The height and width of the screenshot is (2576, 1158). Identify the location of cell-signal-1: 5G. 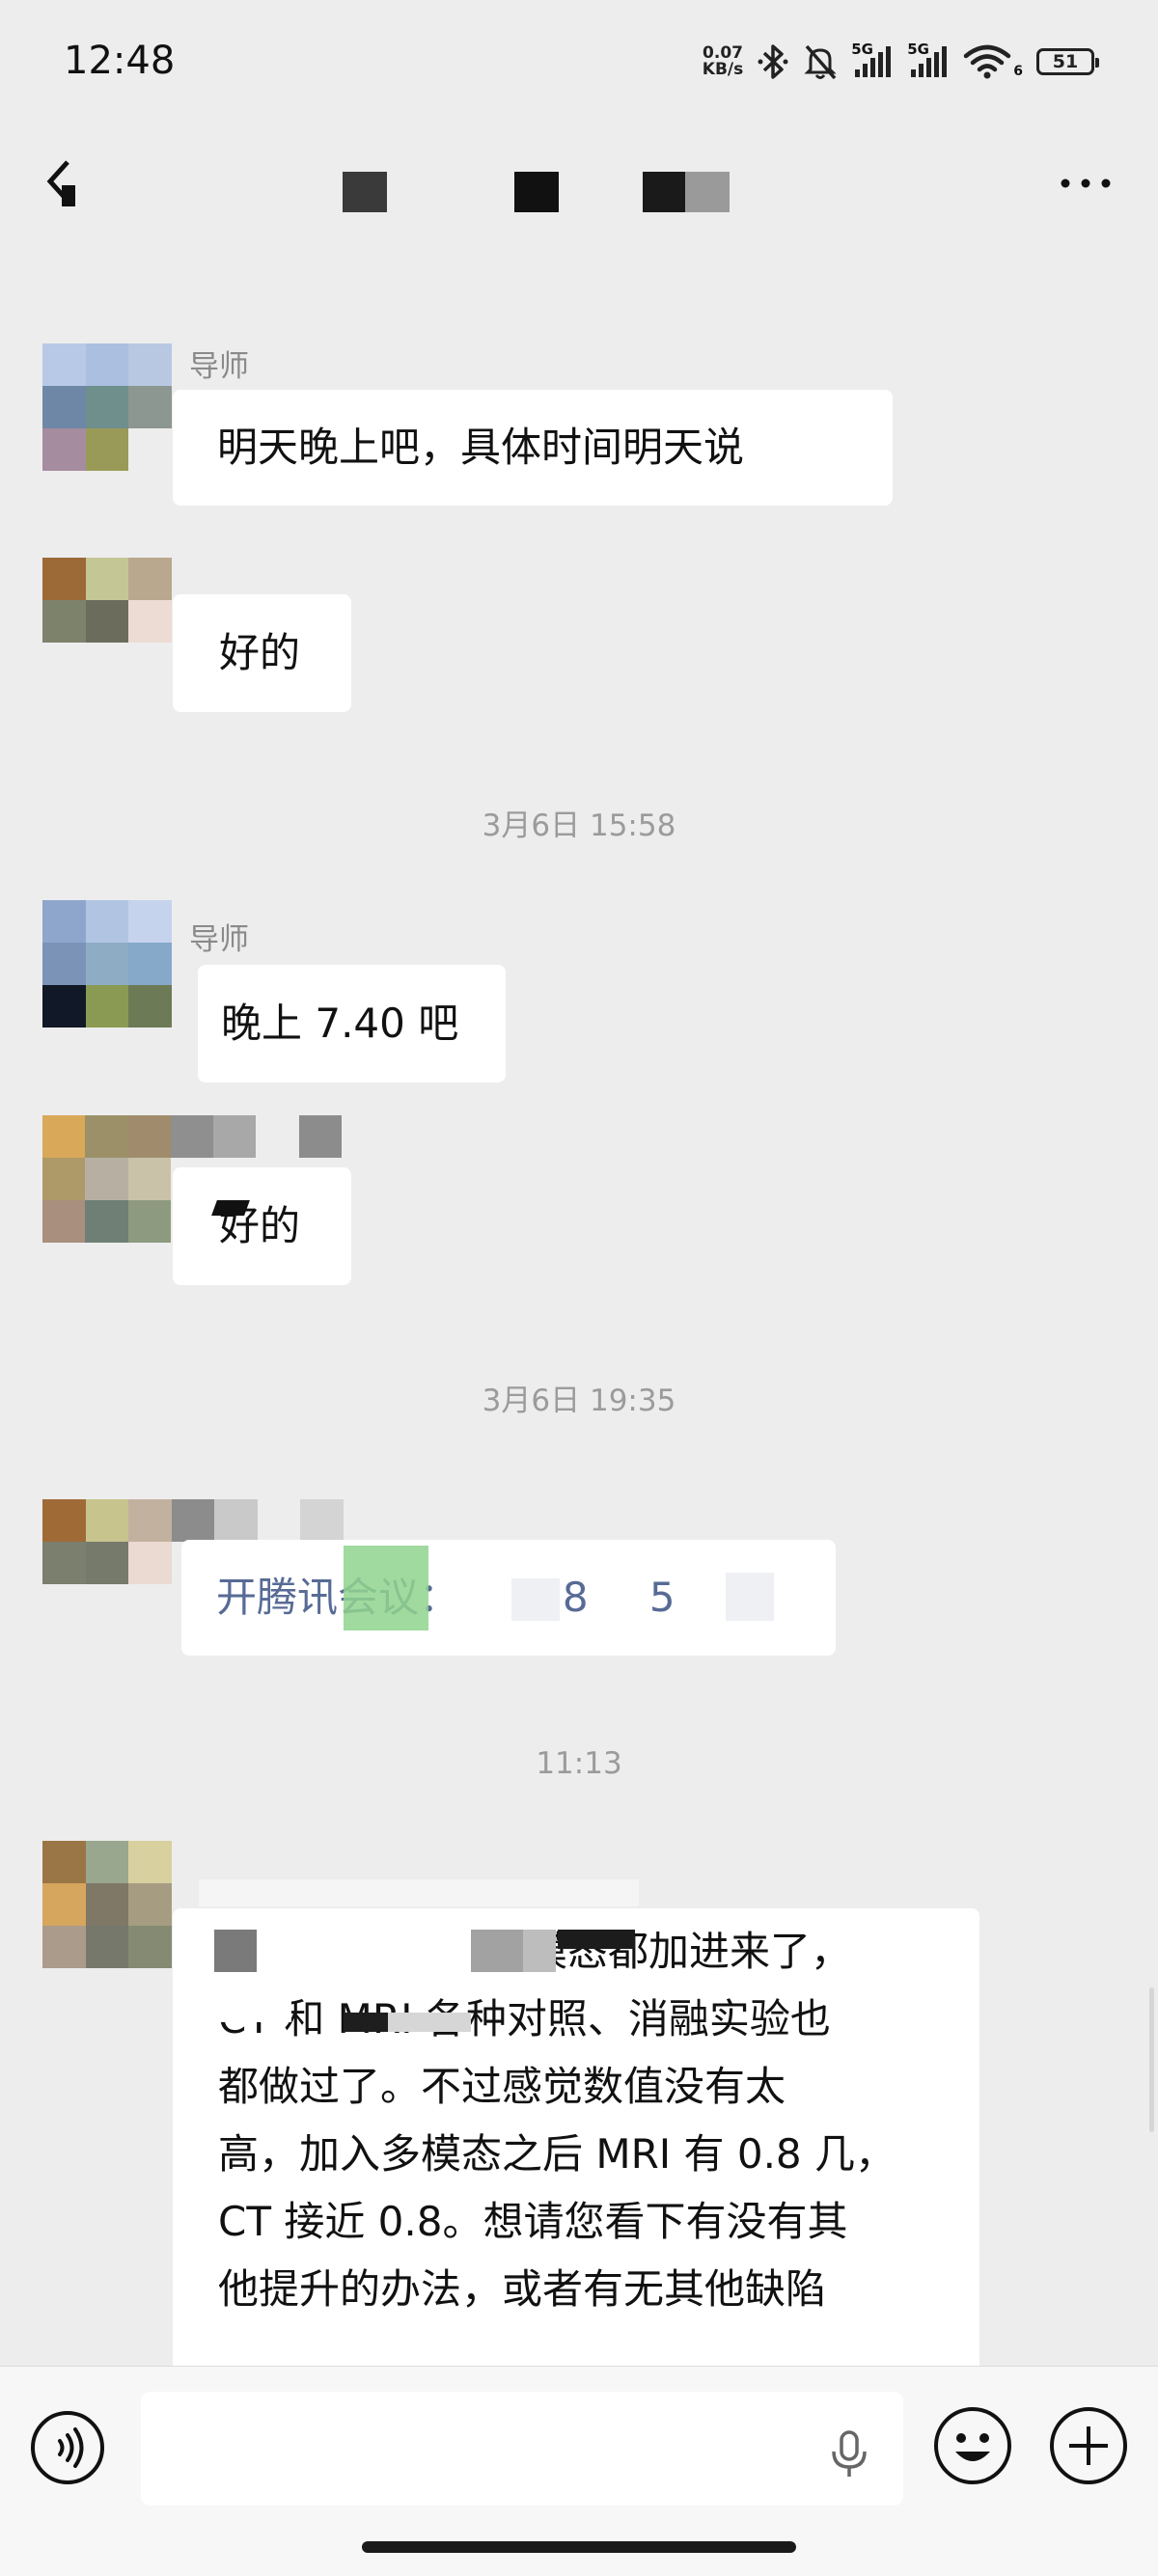
(872, 59).